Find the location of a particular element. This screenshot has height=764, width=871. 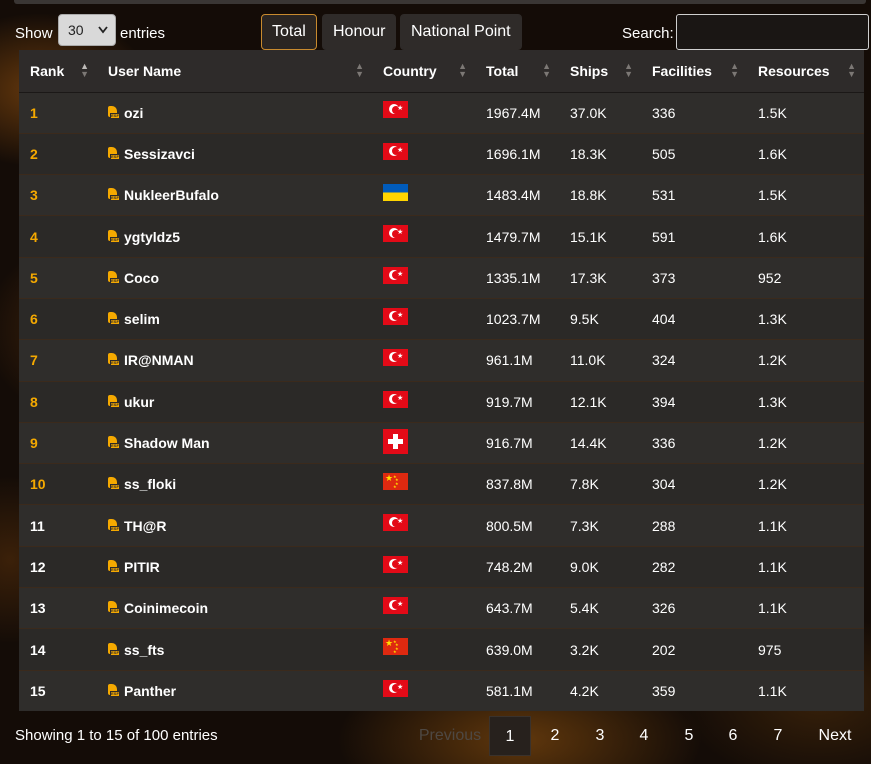

ships-cell: 11.0K is located at coordinates (600, 360).